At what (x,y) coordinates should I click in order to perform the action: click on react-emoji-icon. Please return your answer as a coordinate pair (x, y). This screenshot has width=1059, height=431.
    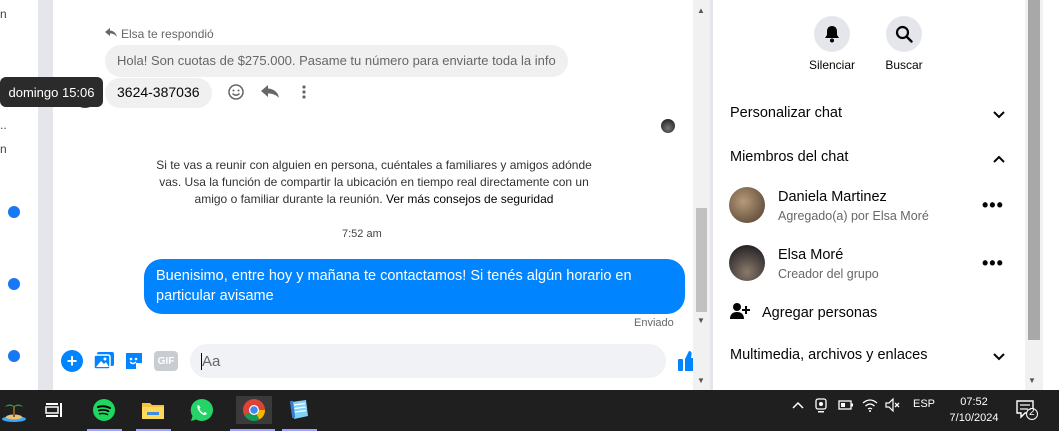
    Looking at the image, I should click on (236, 92).